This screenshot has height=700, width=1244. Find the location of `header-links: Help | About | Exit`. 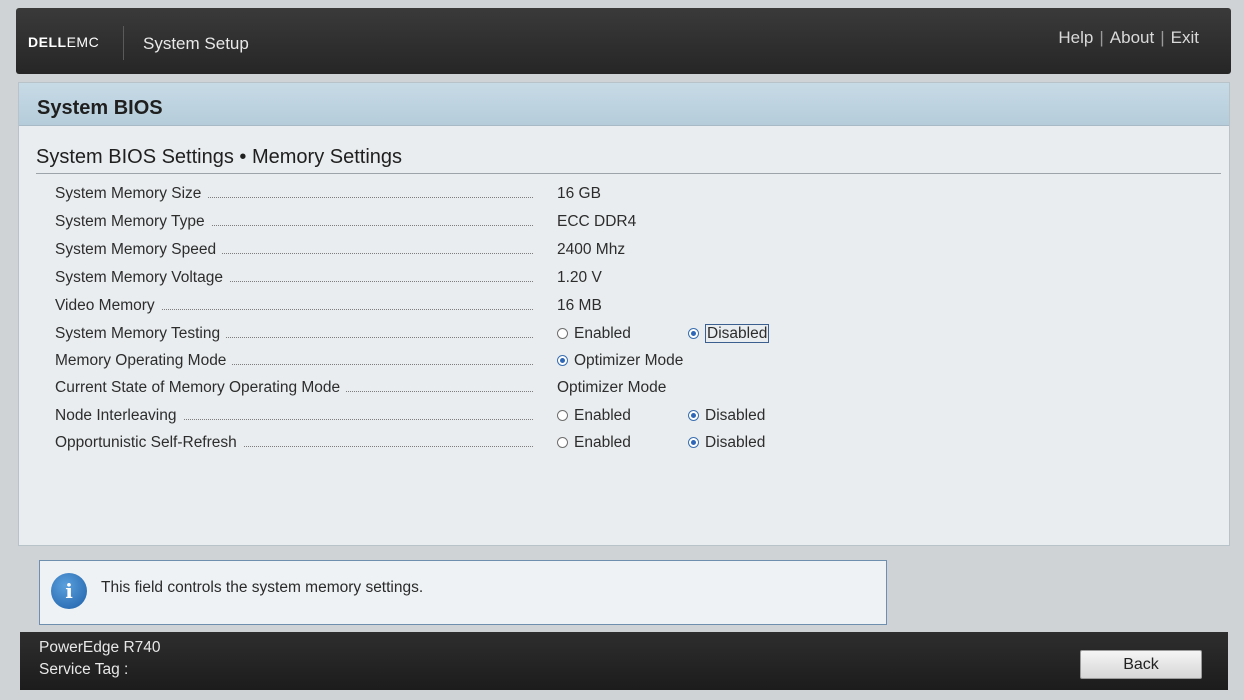

header-links: Help | About | Exit is located at coordinates (1128, 38).